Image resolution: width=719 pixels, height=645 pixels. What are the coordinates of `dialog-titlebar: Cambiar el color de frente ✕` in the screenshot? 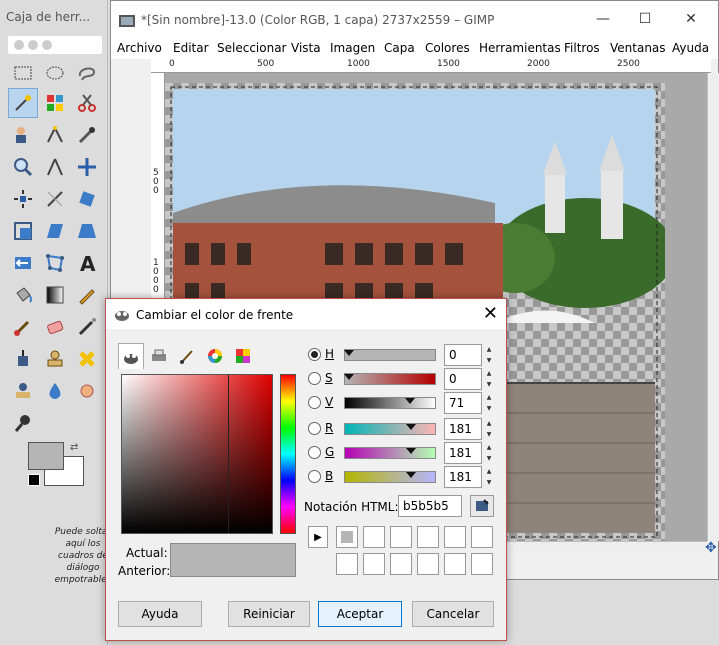 It's located at (306, 314).